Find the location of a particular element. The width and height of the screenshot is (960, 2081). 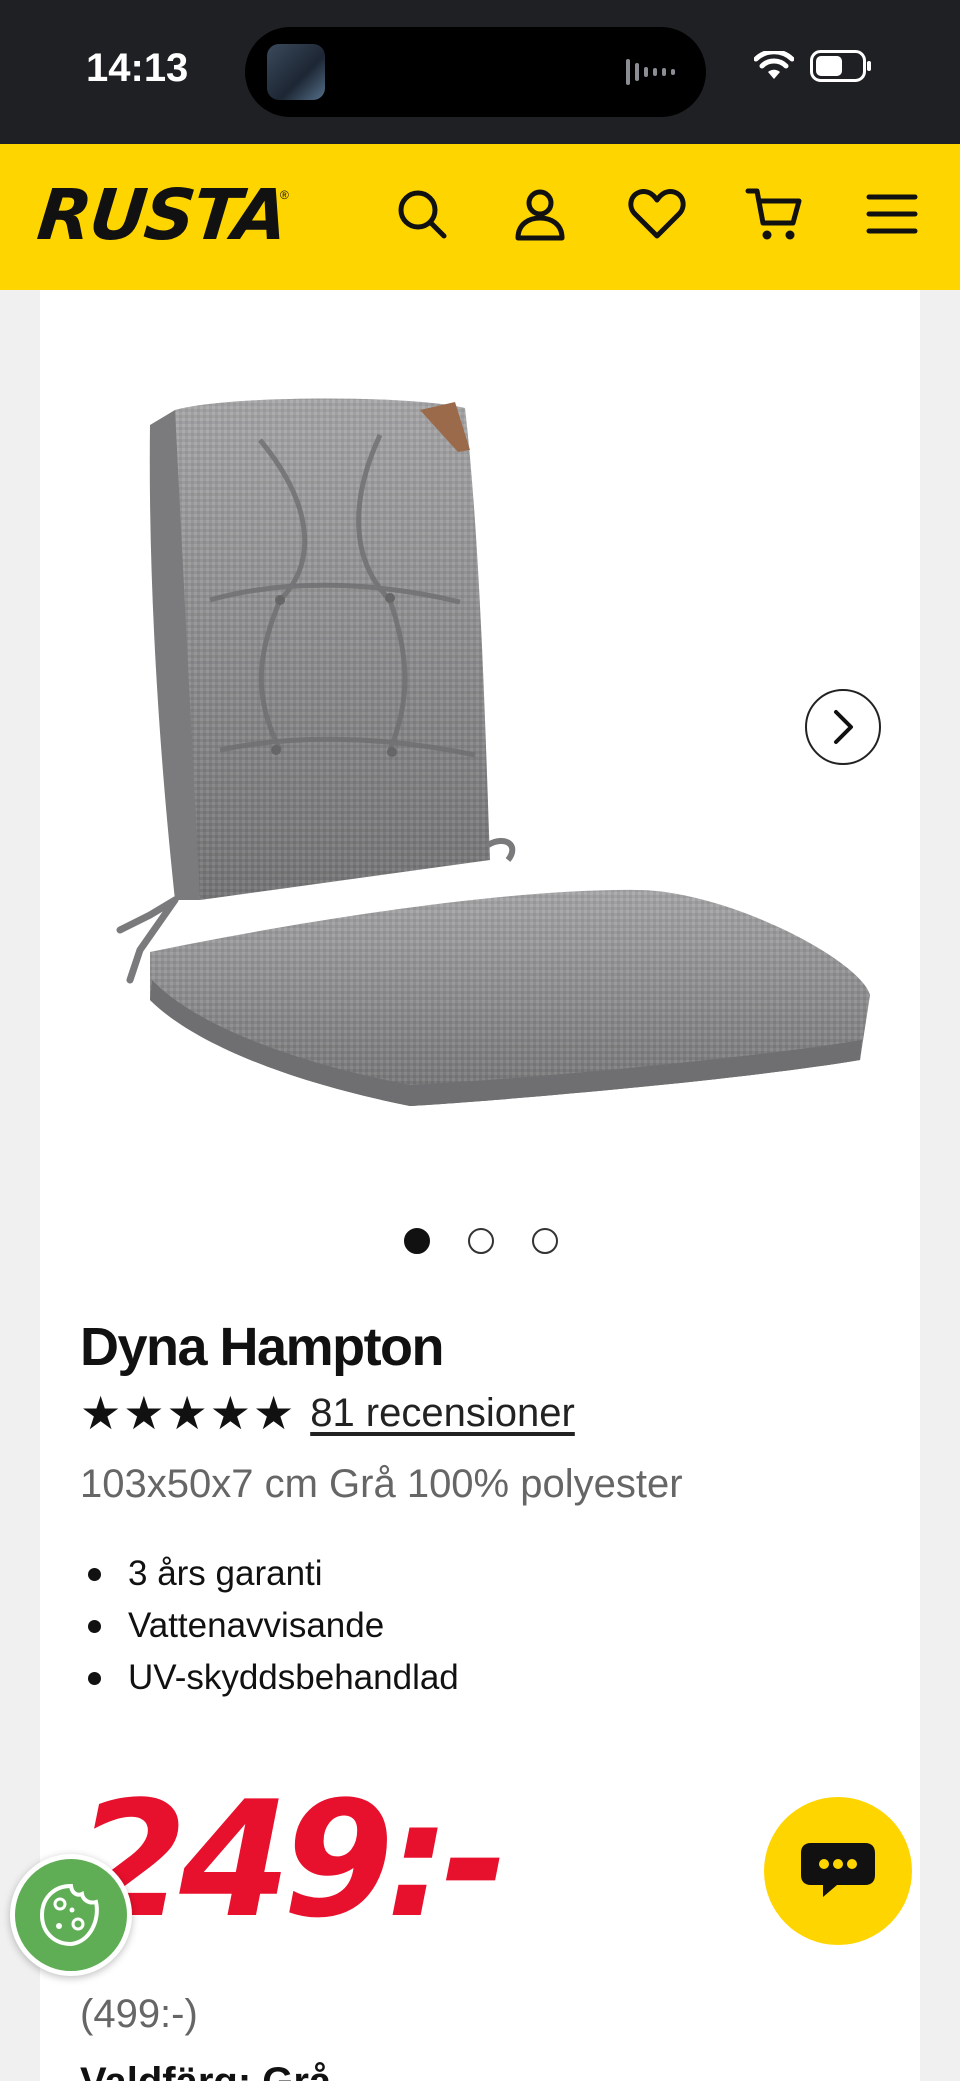

product-price: 249:- is located at coordinates (292, 1859).